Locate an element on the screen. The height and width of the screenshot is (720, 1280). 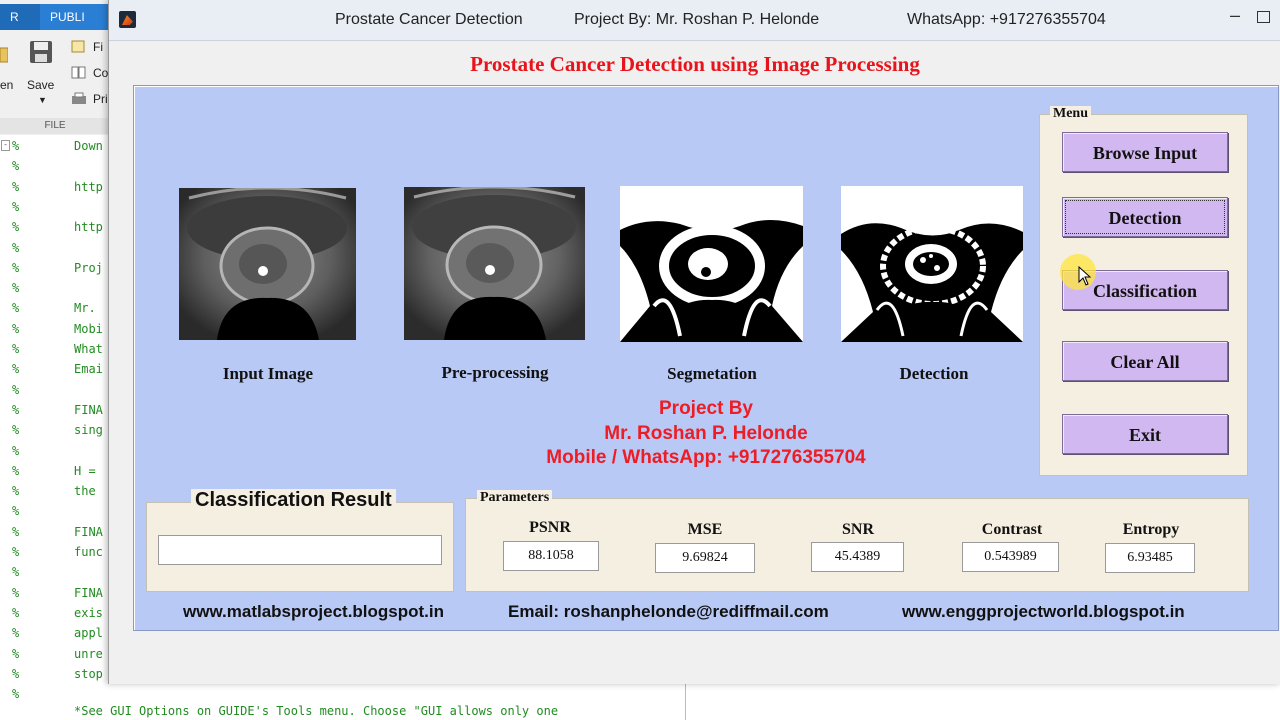
matlab-logo-icon is located at coordinates (127, 19).